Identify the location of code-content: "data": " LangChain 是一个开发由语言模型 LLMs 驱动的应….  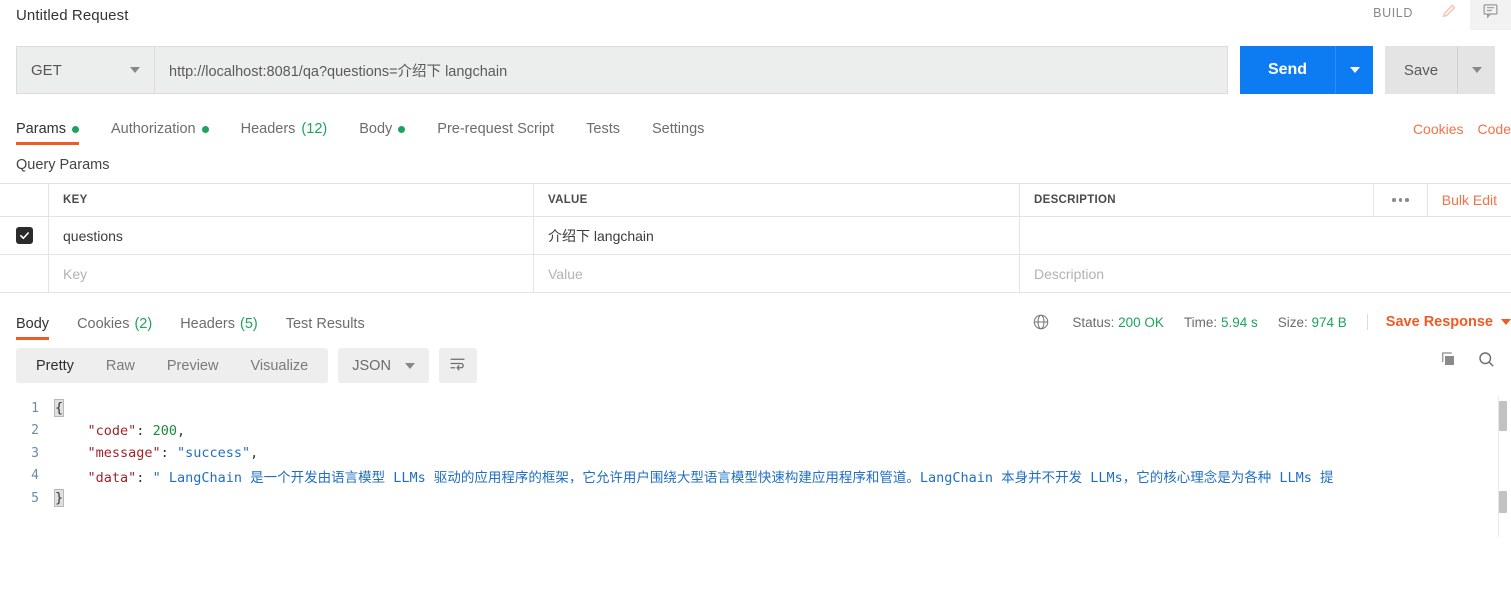
(710, 477).